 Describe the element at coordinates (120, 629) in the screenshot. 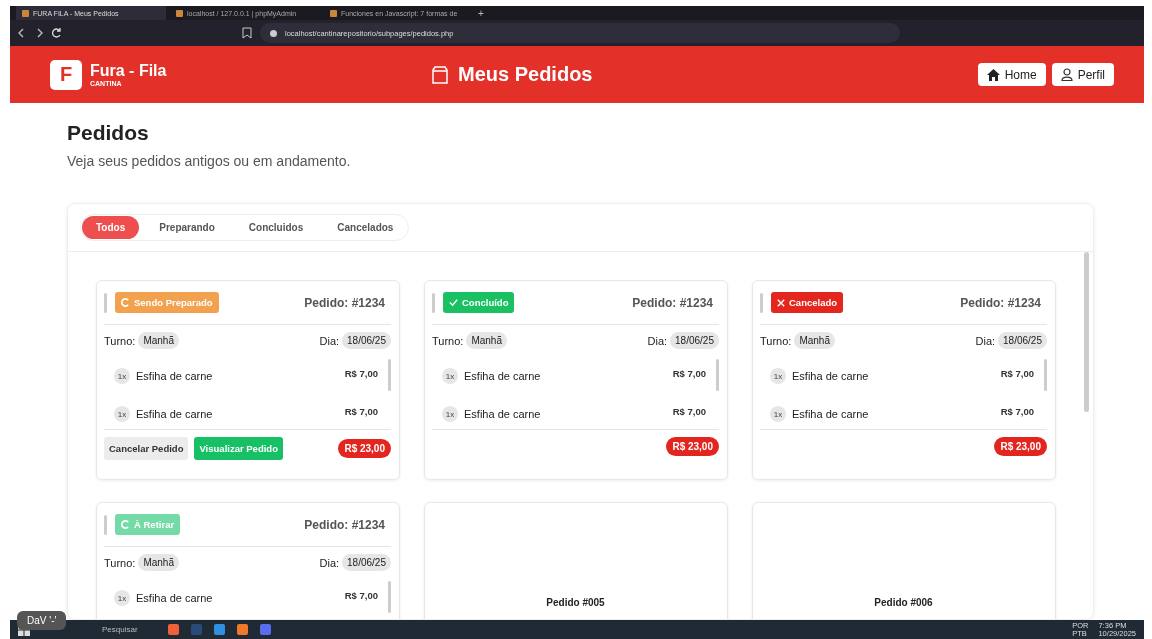

I see `taskbar-search: Pesquisar` at that location.